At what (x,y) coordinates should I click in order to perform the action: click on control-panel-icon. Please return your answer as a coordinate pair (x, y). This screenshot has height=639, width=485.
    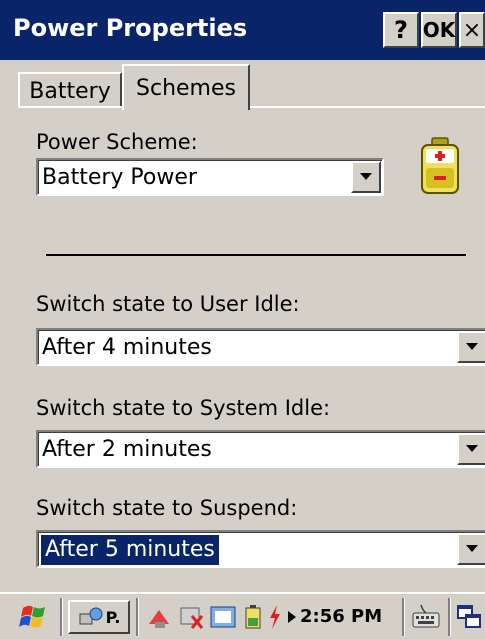
    Looking at the image, I should click on (91, 616).